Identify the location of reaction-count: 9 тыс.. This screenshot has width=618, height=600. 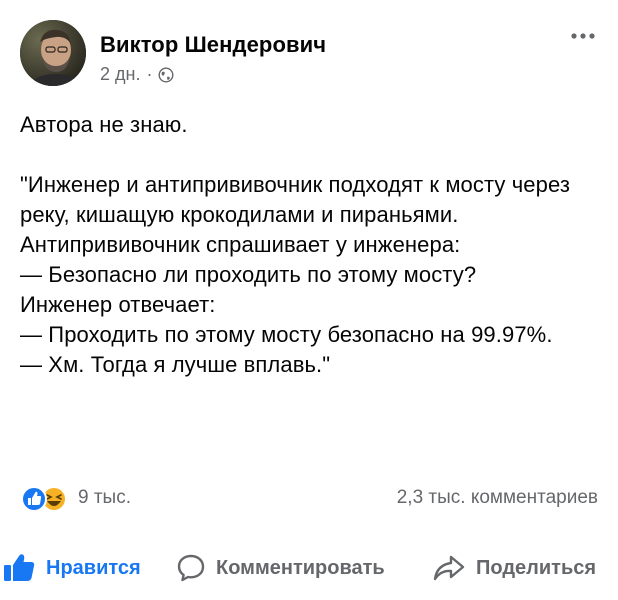
(104, 498).